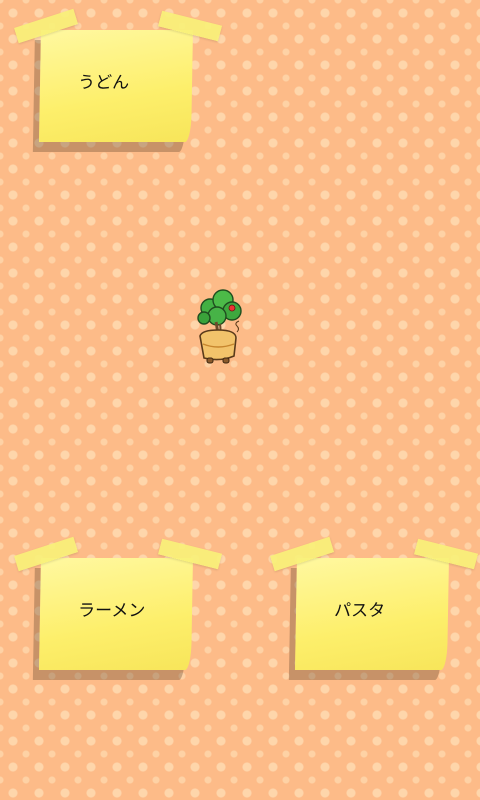  I want to click on sticky-note-ramen: ラーメン, so click(118, 603).